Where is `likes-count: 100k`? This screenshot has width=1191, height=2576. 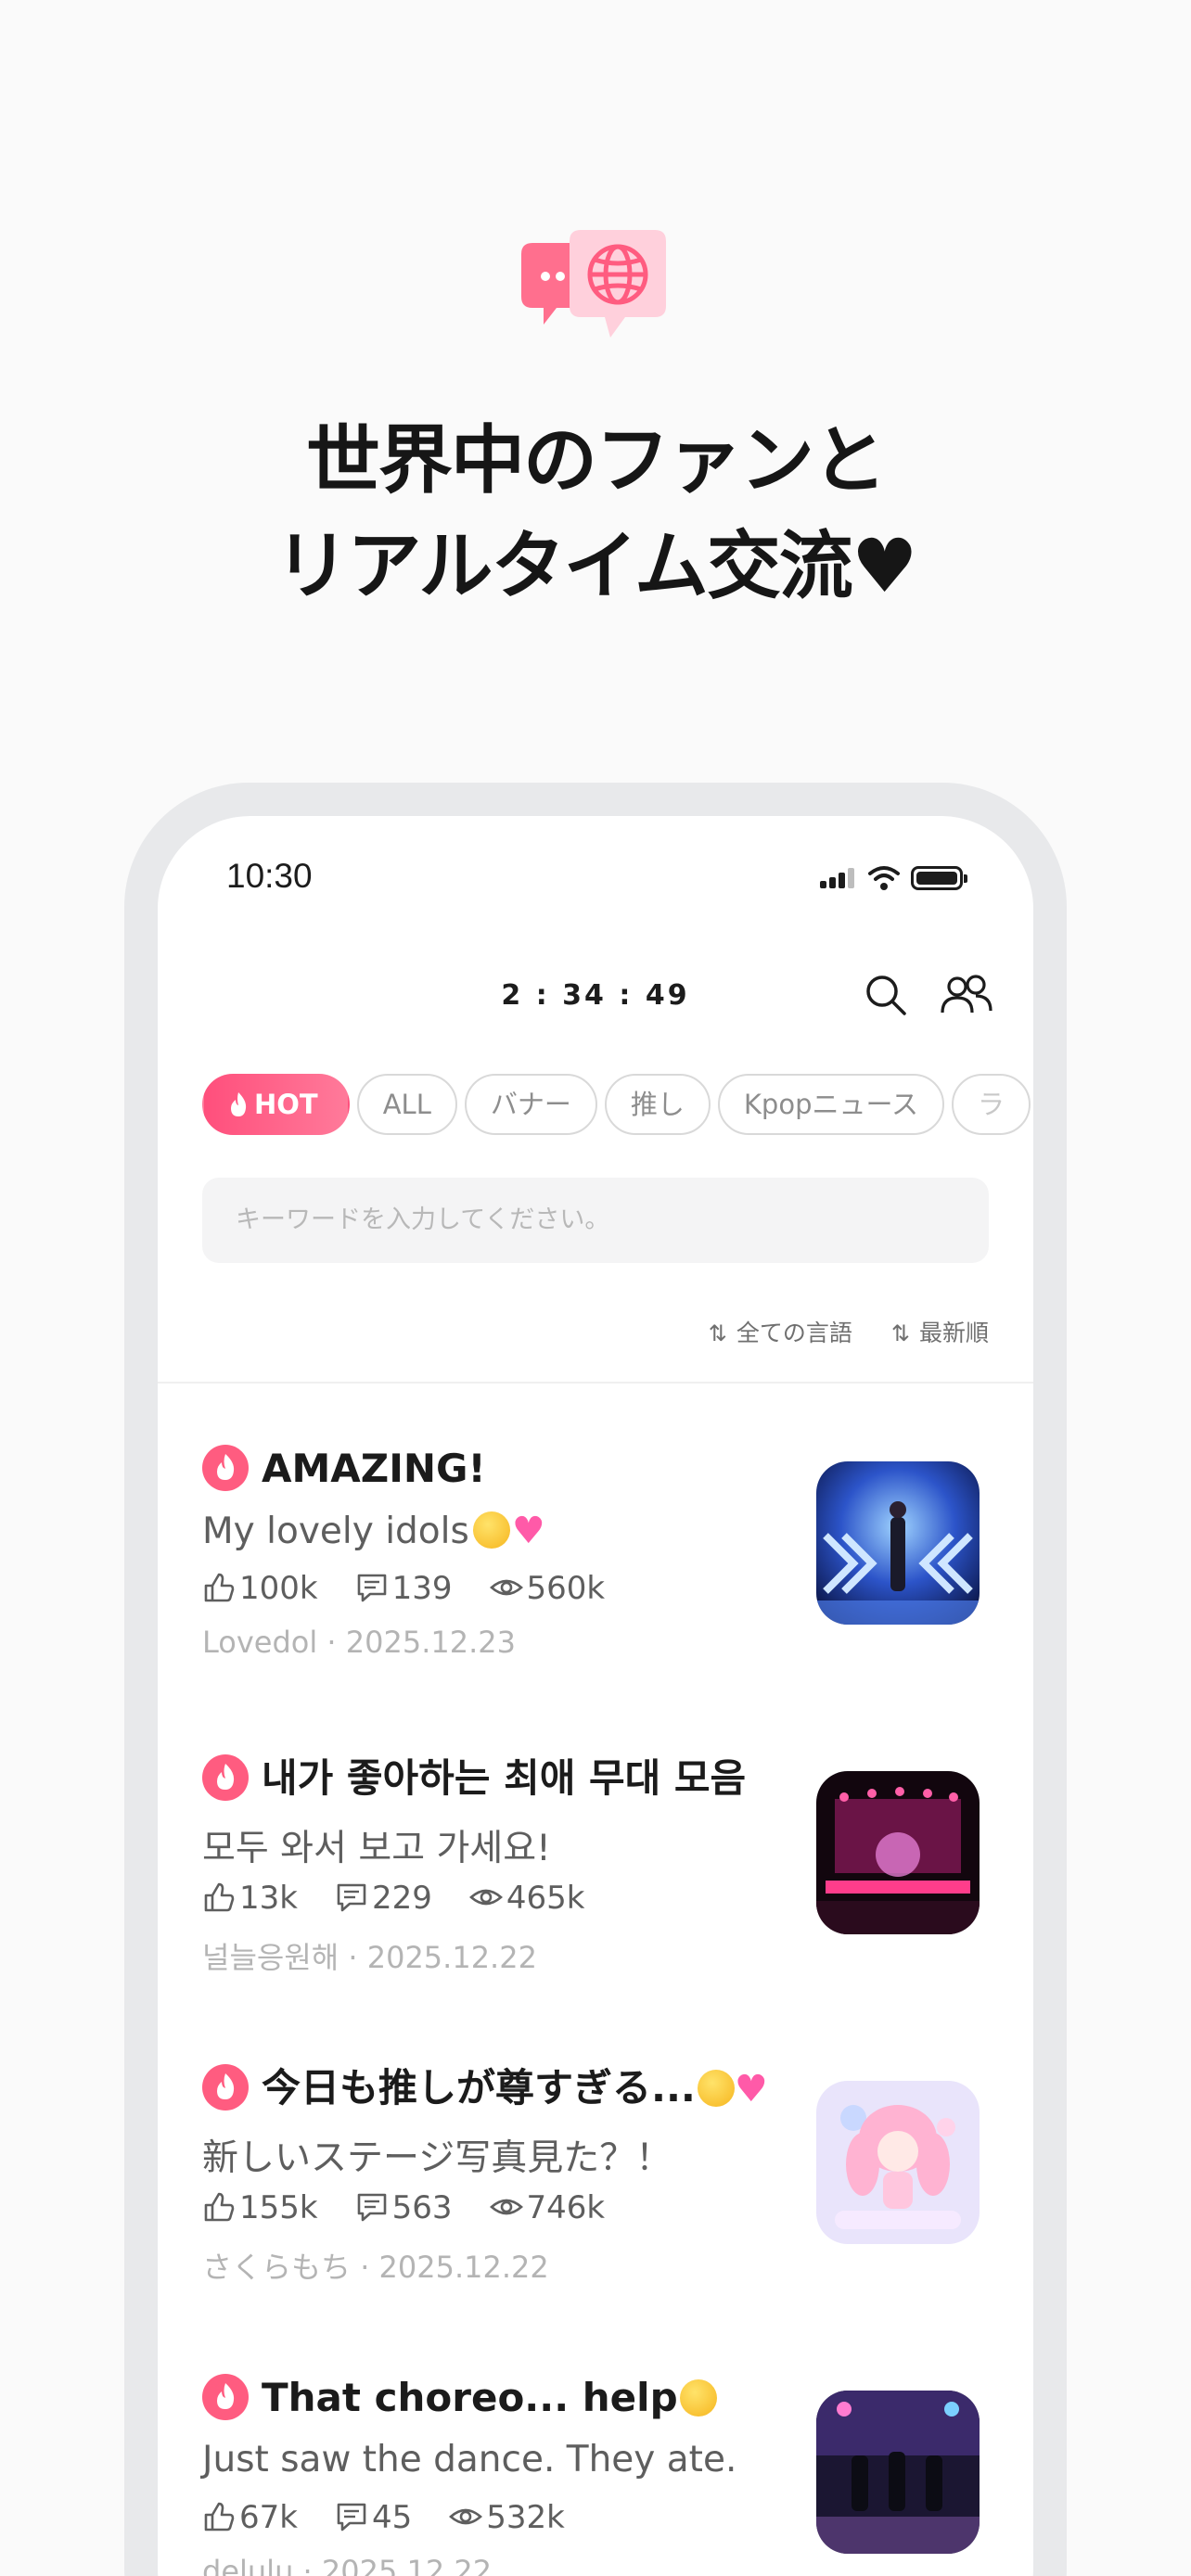
likes-count: 100k is located at coordinates (278, 1588).